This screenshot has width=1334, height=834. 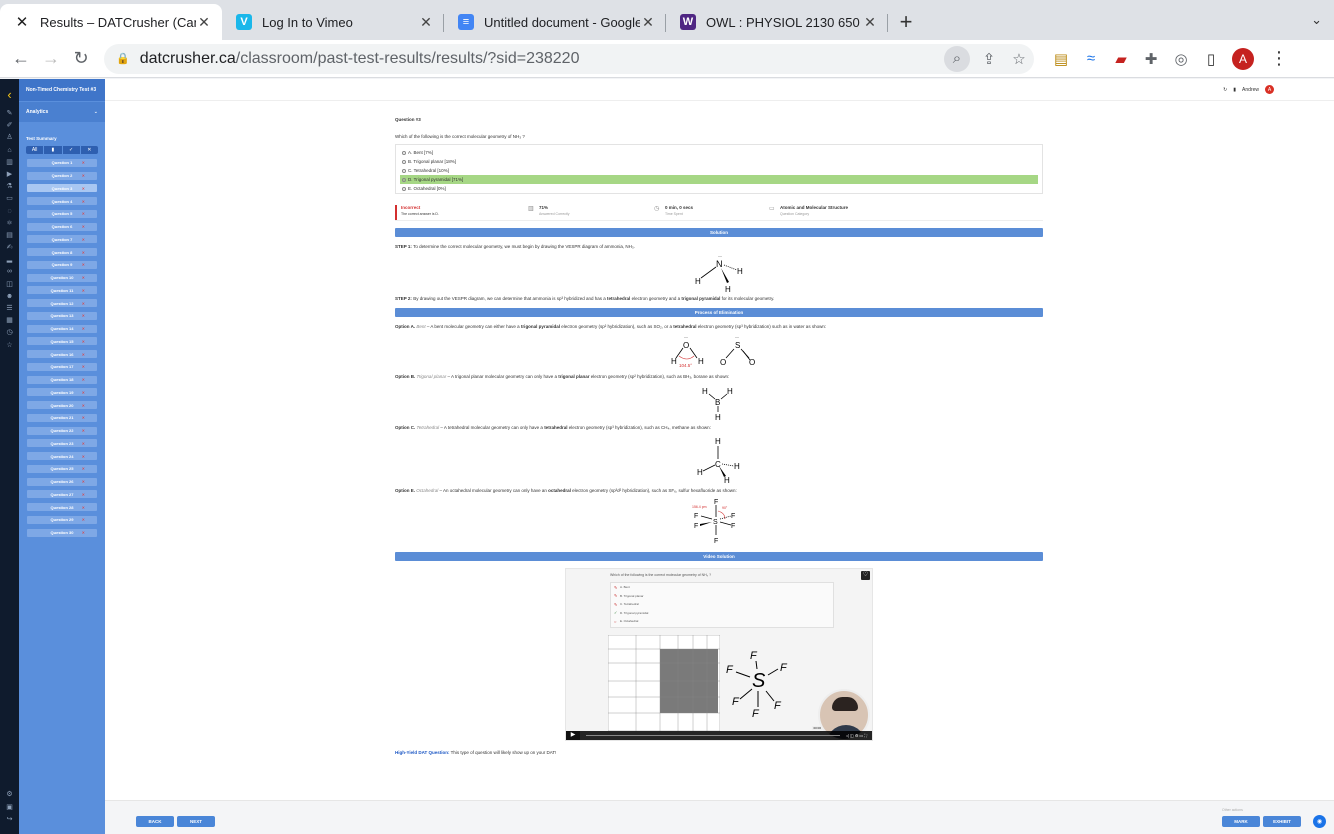 I want to click on rail-message-icon: ◫, so click(x=9, y=285).